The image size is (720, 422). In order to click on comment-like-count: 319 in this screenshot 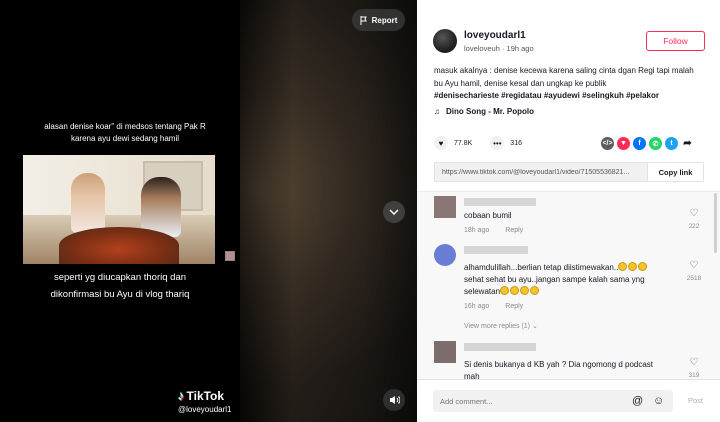, I will do `click(694, 375)`.